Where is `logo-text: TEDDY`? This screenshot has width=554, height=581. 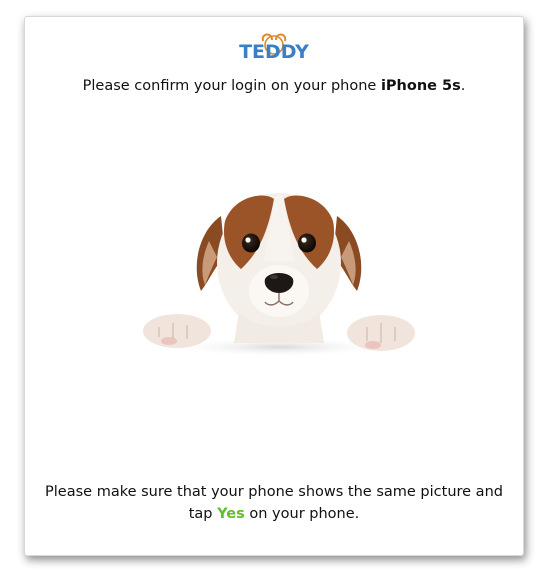 logo-text: TEDDY is located at coordinates (274, 52).